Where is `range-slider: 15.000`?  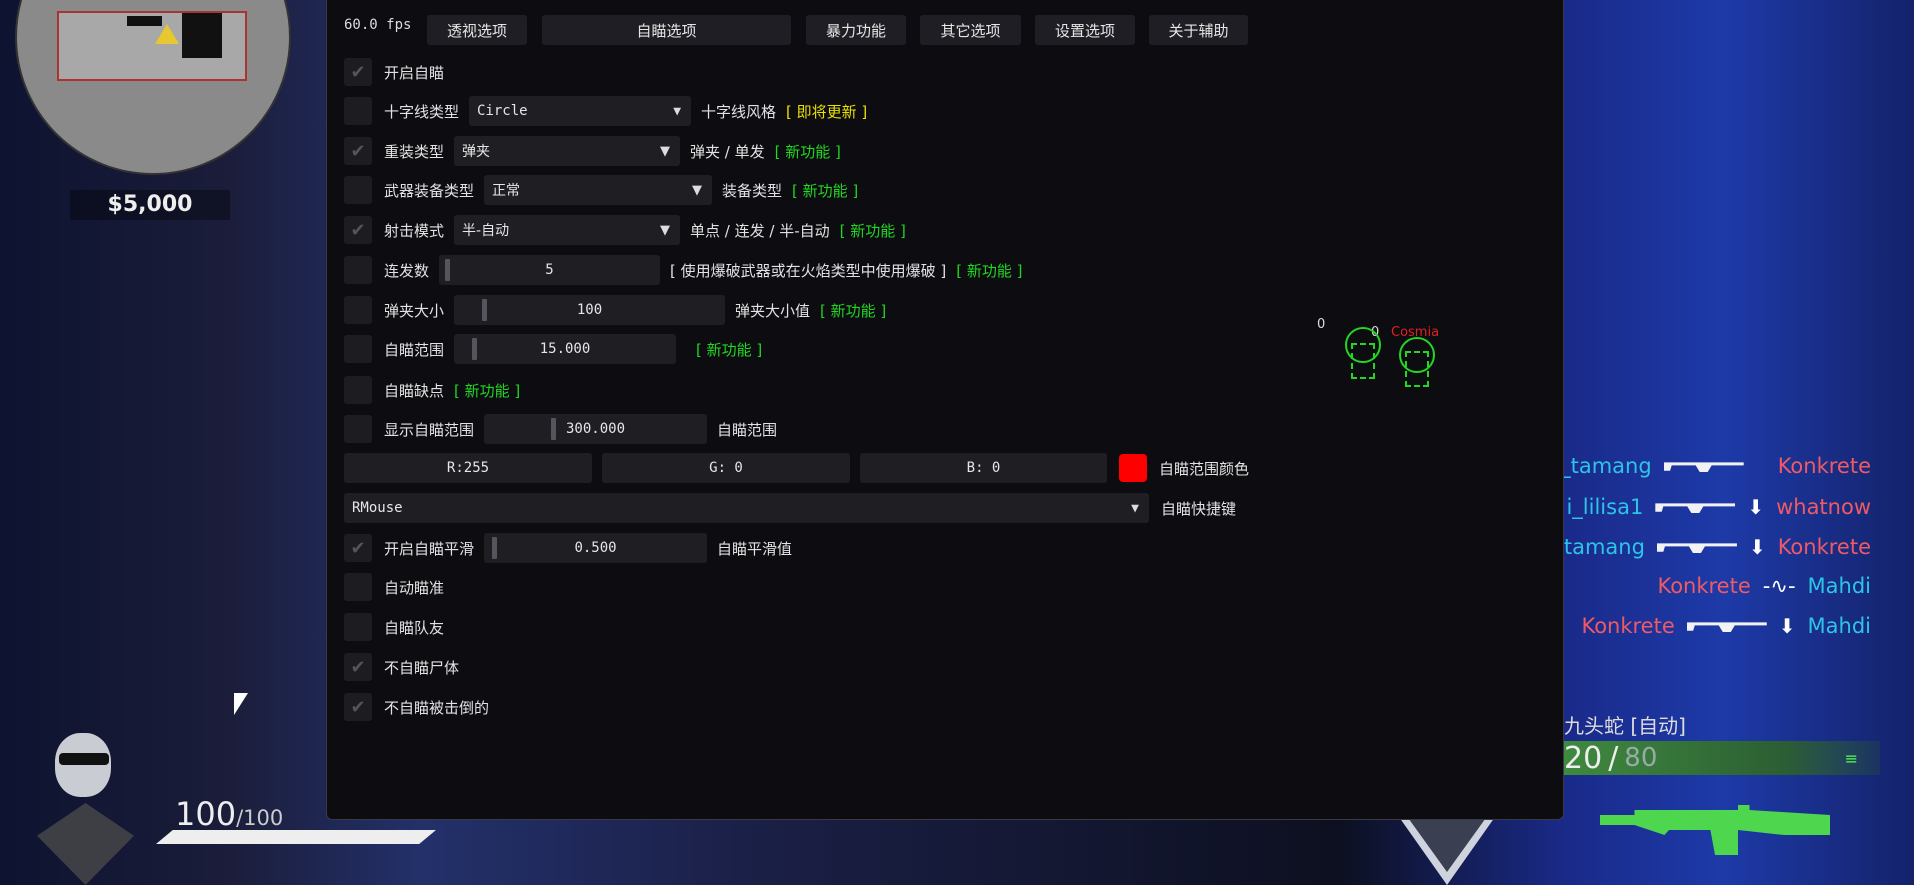
range-slider: 15.000 is located at coordinates (565, 349).